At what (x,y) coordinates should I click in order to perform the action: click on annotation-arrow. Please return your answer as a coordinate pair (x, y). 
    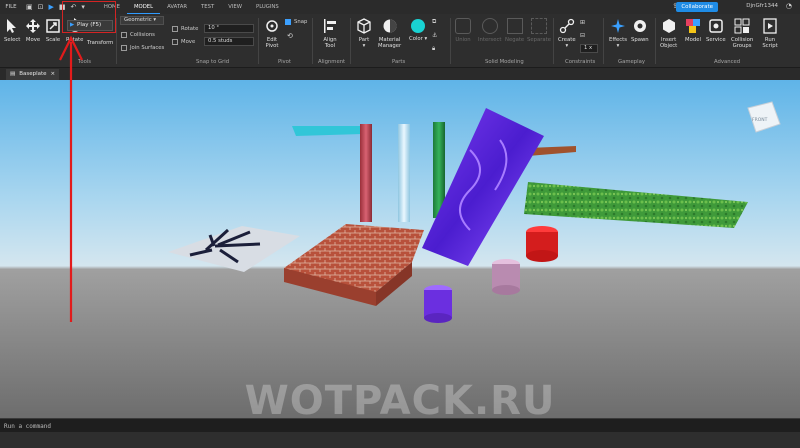
    Looking at the image, I should click on (71, 178).